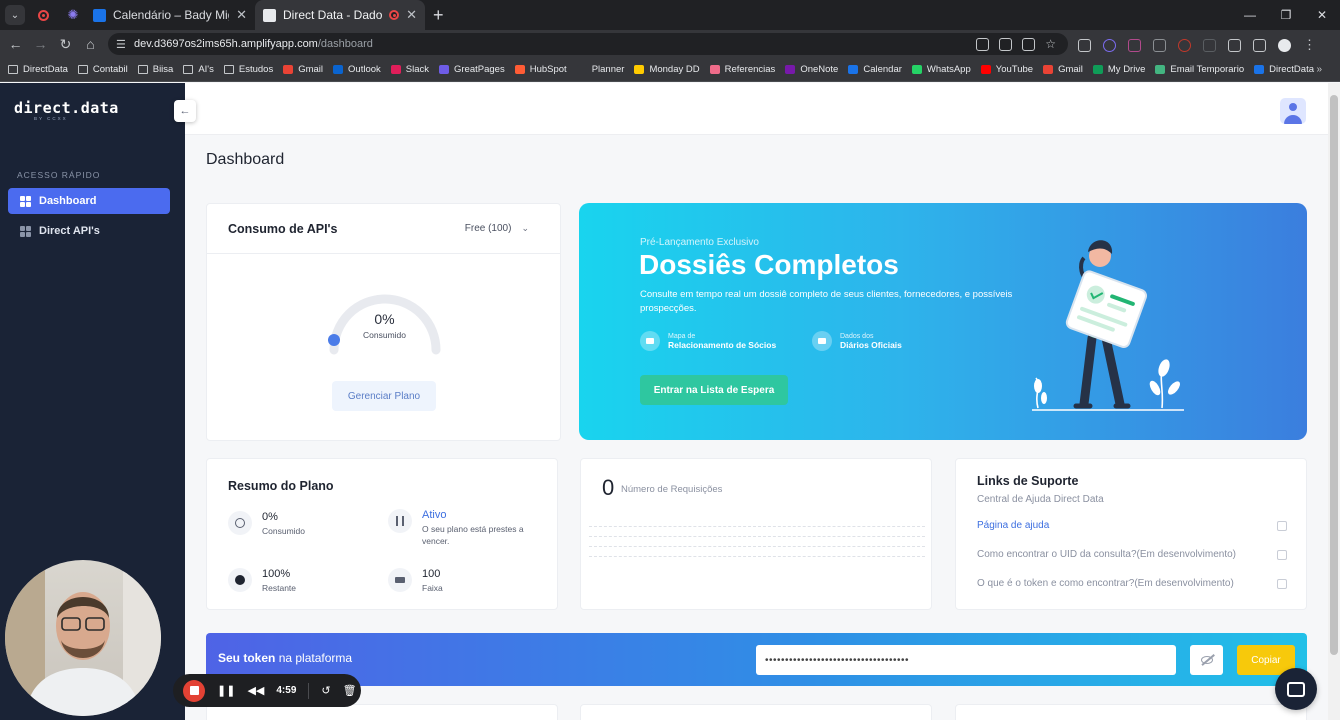  I want to click on page-scrollbar, so click(1334, 401).